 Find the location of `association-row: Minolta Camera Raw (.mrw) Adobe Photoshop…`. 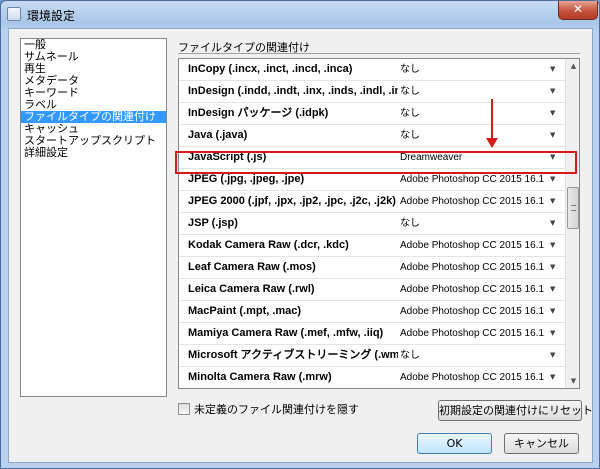

association-row: Minolta Camera Raw (.mrw) Adobe Photoshop… is located at coordinates (372, 377).